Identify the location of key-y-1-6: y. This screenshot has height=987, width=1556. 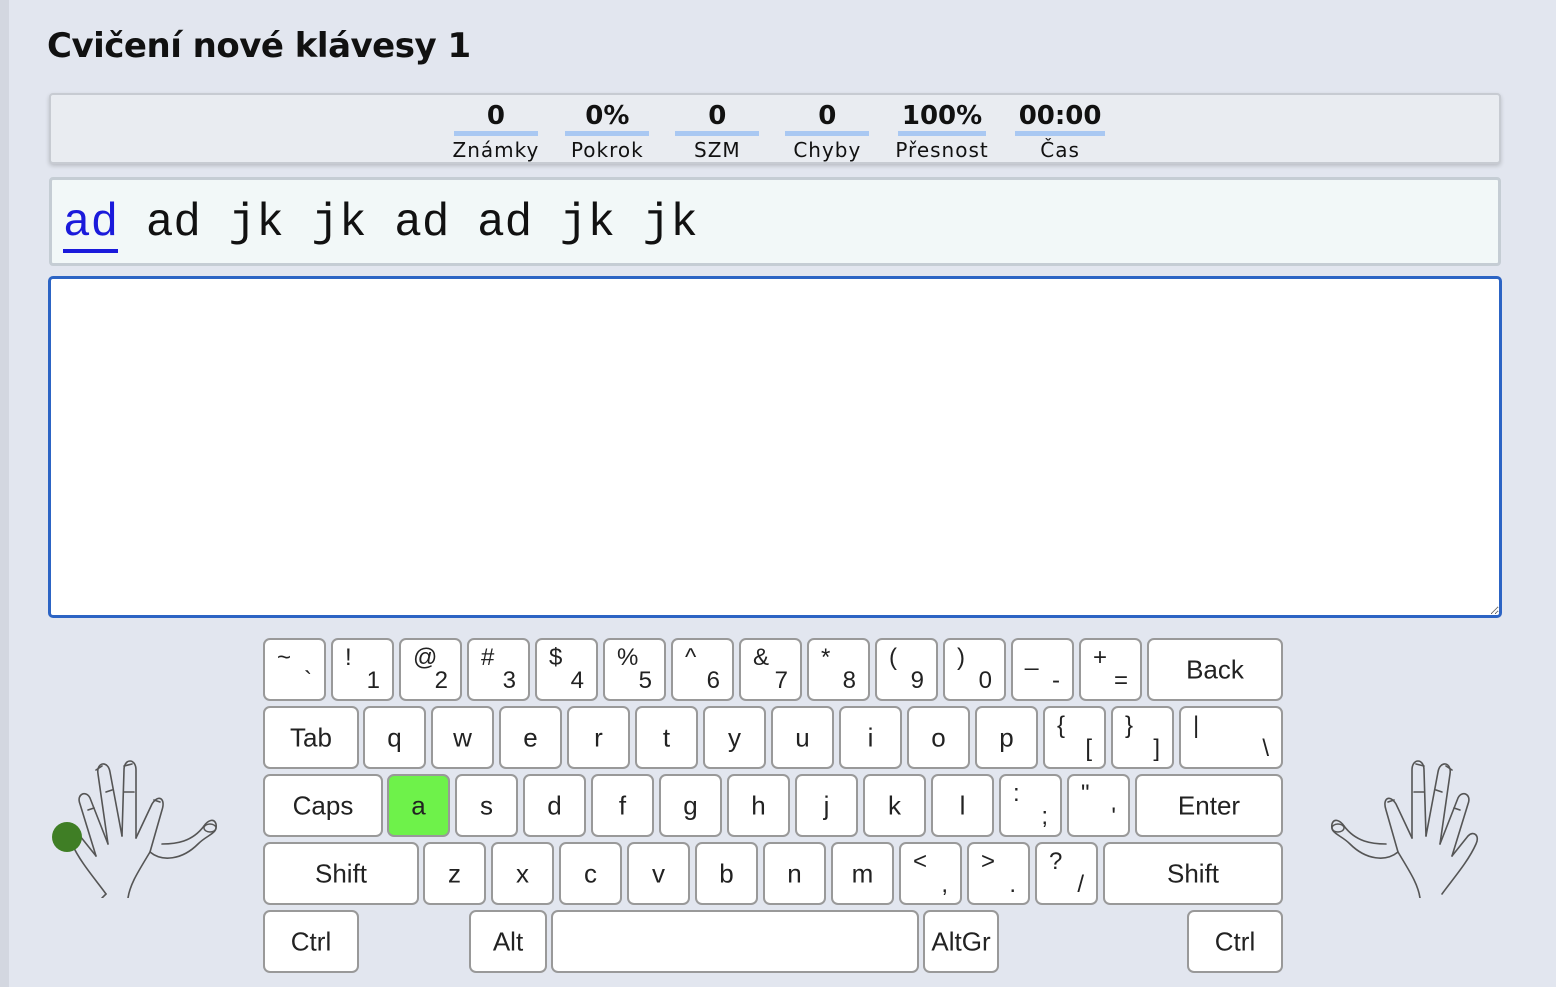
(734, 737).